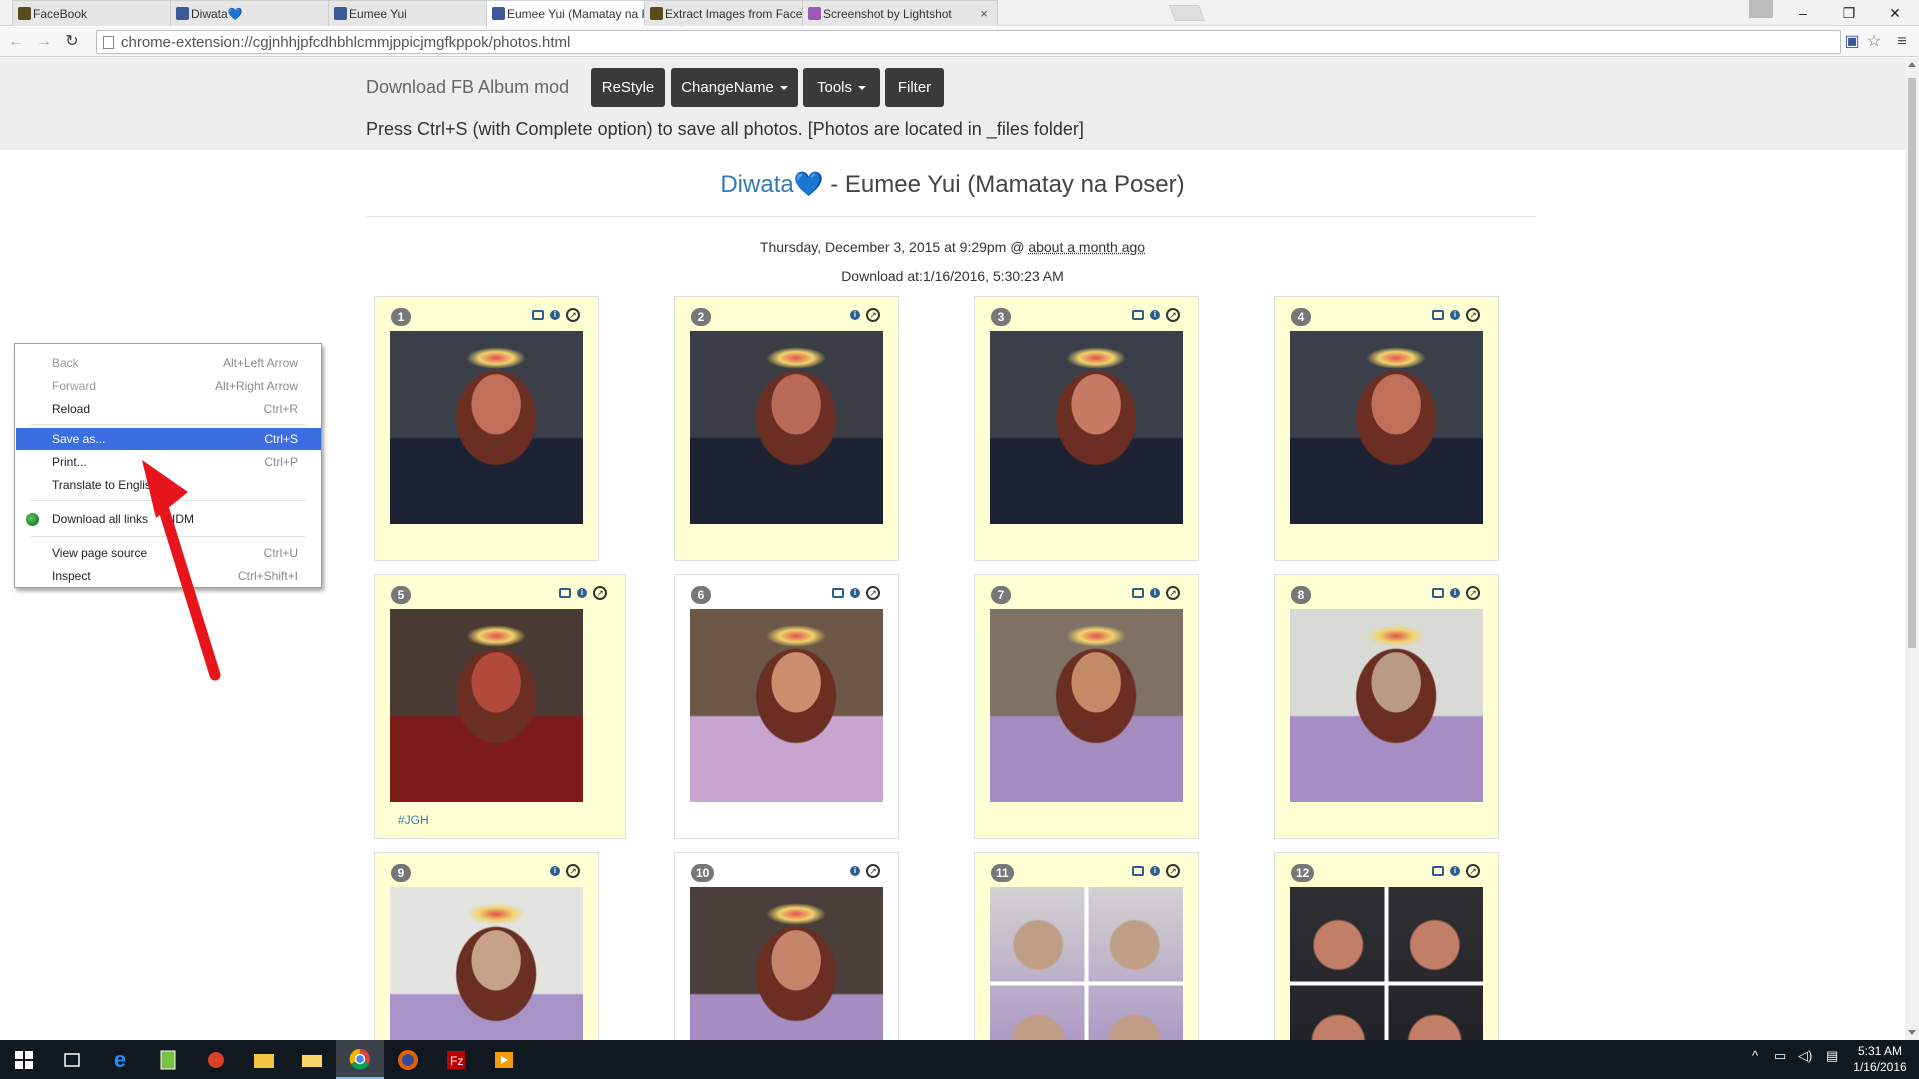  What do you see at coordinates (1780, 1056) in the screenshot?
I see `network-icon: ▭` at bounding box center [1780, 1056].